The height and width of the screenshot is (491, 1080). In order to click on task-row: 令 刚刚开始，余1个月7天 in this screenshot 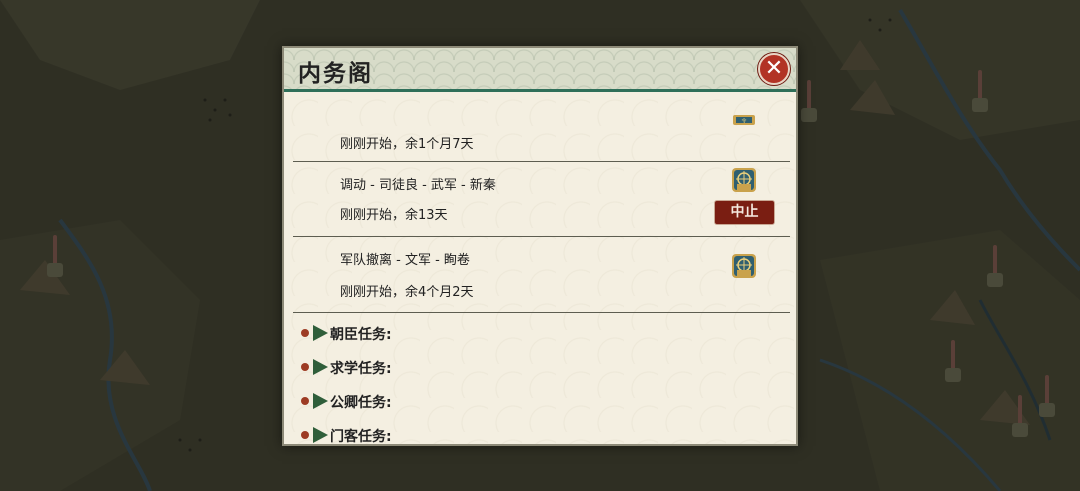, I will do `click(541, 127)`.